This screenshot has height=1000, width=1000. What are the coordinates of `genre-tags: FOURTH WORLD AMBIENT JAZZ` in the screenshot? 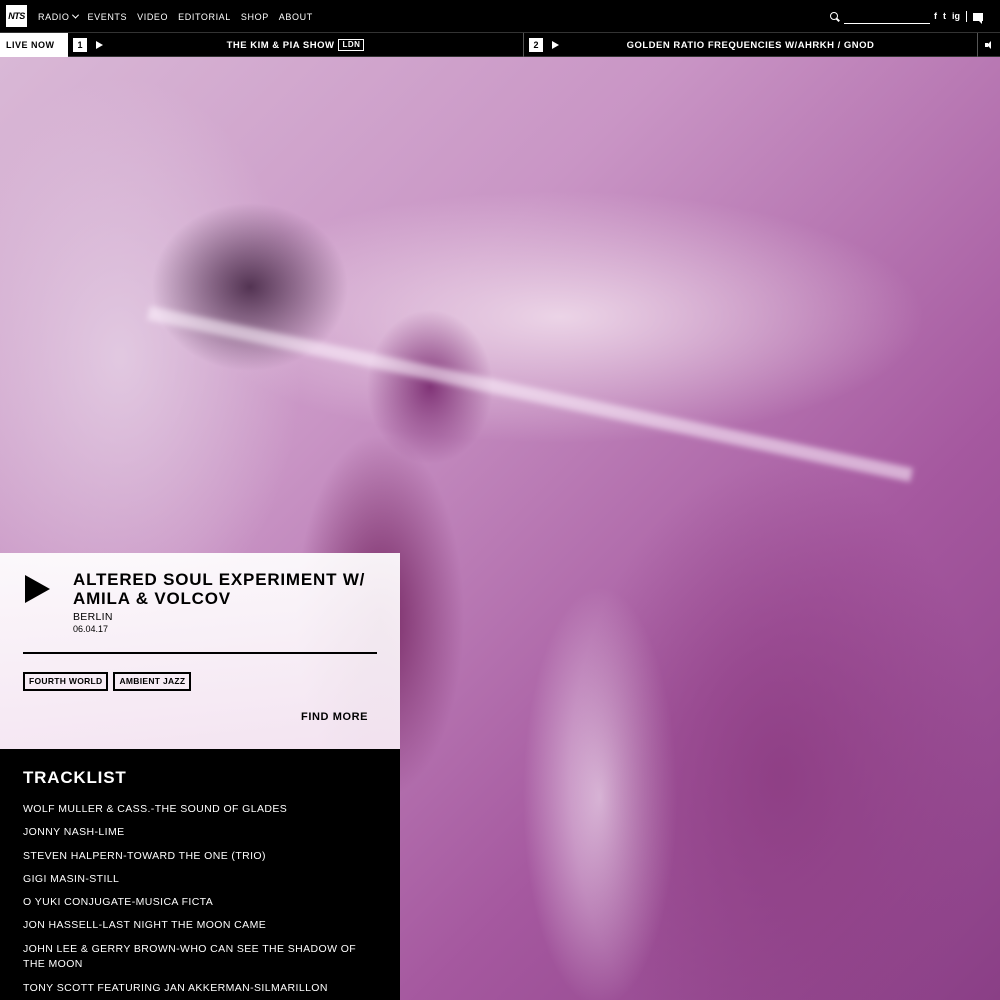 It's located at (107, 681).